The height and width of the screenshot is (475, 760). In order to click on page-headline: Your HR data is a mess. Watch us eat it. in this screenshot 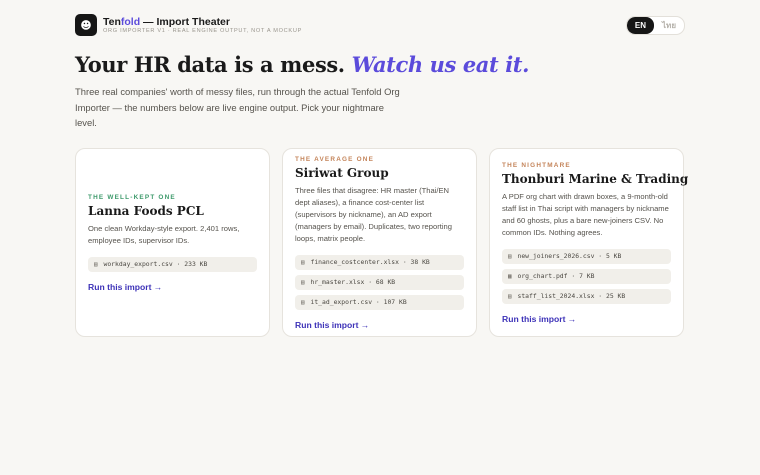, I will do `click(302, 64)`.